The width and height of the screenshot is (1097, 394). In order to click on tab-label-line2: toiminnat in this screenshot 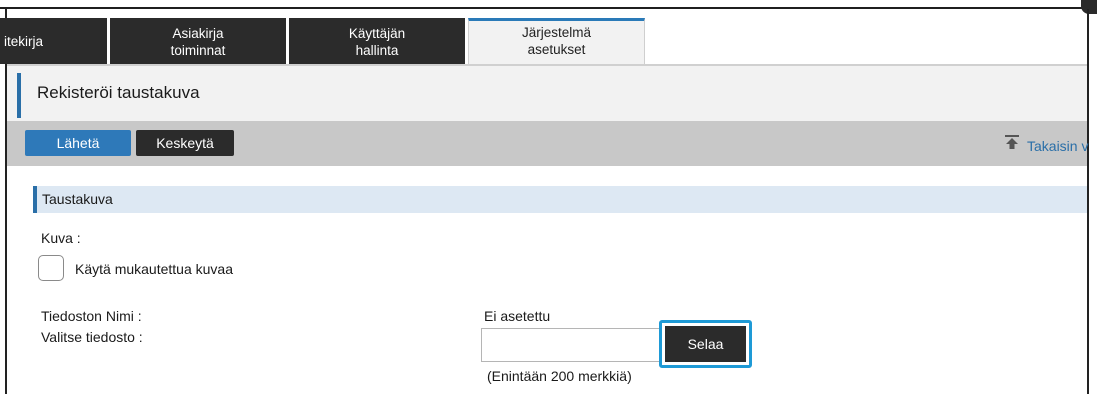, I will do `click(198, 50)`.